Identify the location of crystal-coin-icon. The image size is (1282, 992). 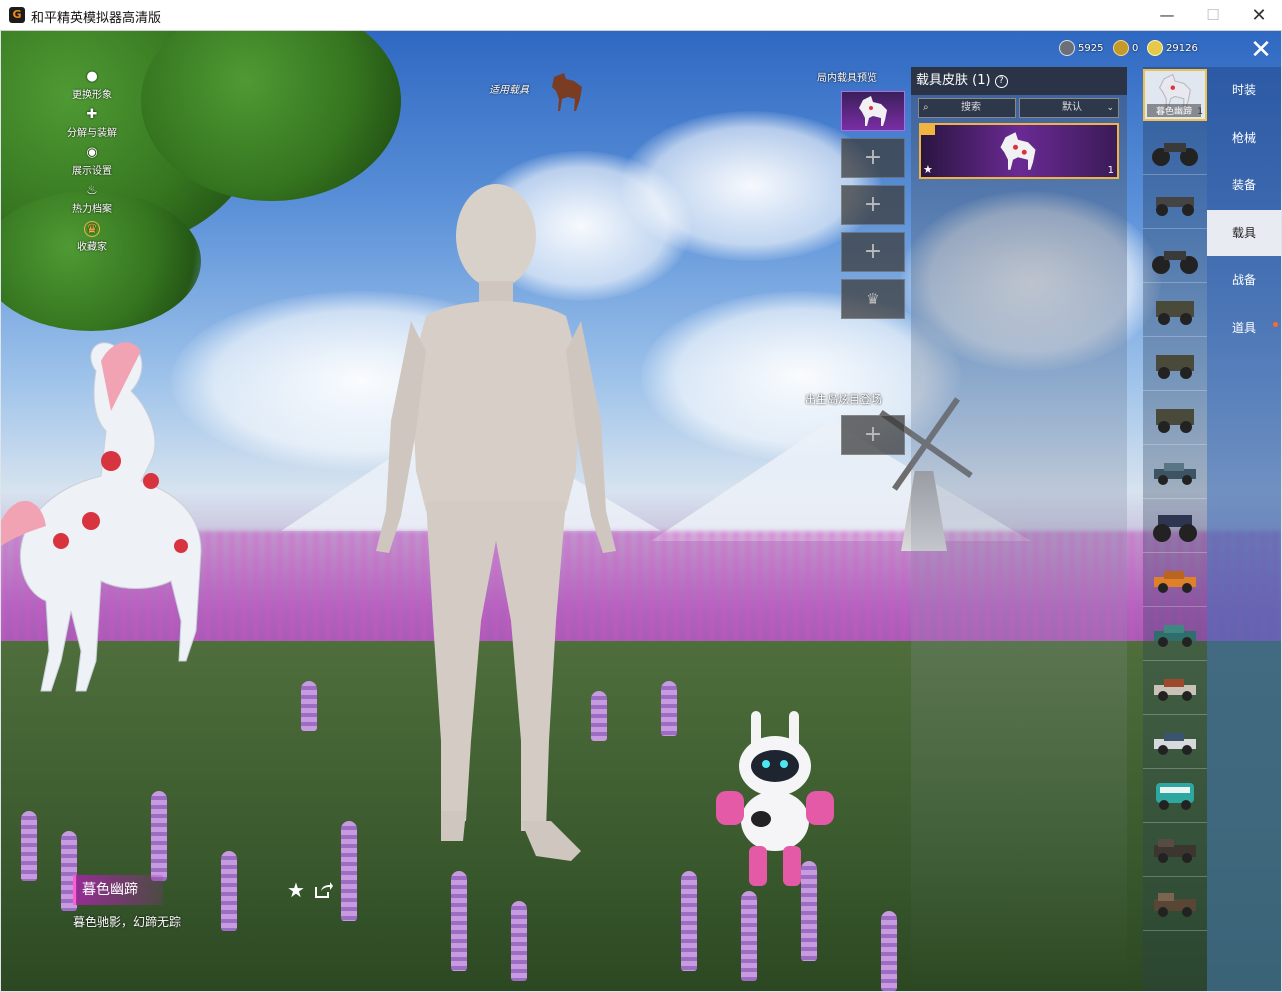
(1155, 48).